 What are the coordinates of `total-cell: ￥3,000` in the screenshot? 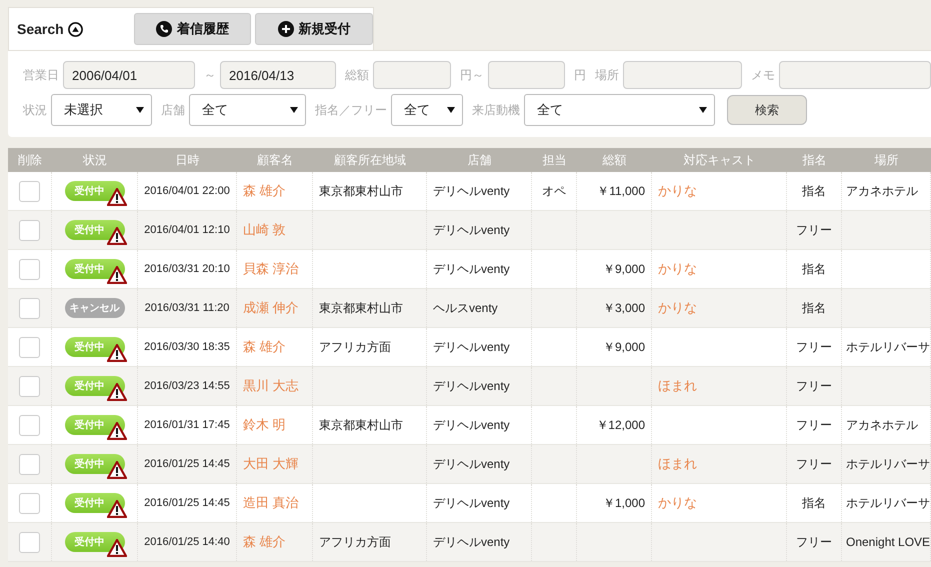 It's located at (623, 308).